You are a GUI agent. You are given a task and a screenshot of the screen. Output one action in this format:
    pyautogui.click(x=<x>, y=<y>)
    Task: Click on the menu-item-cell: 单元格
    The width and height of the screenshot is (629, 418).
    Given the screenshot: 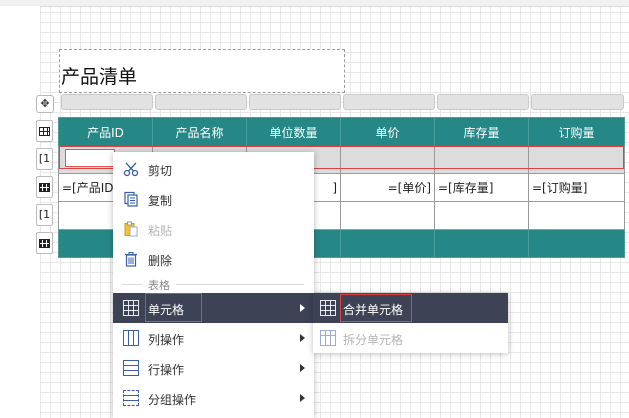 What is the action you would take?
    pyautogui.click(x=213, y=308)
    